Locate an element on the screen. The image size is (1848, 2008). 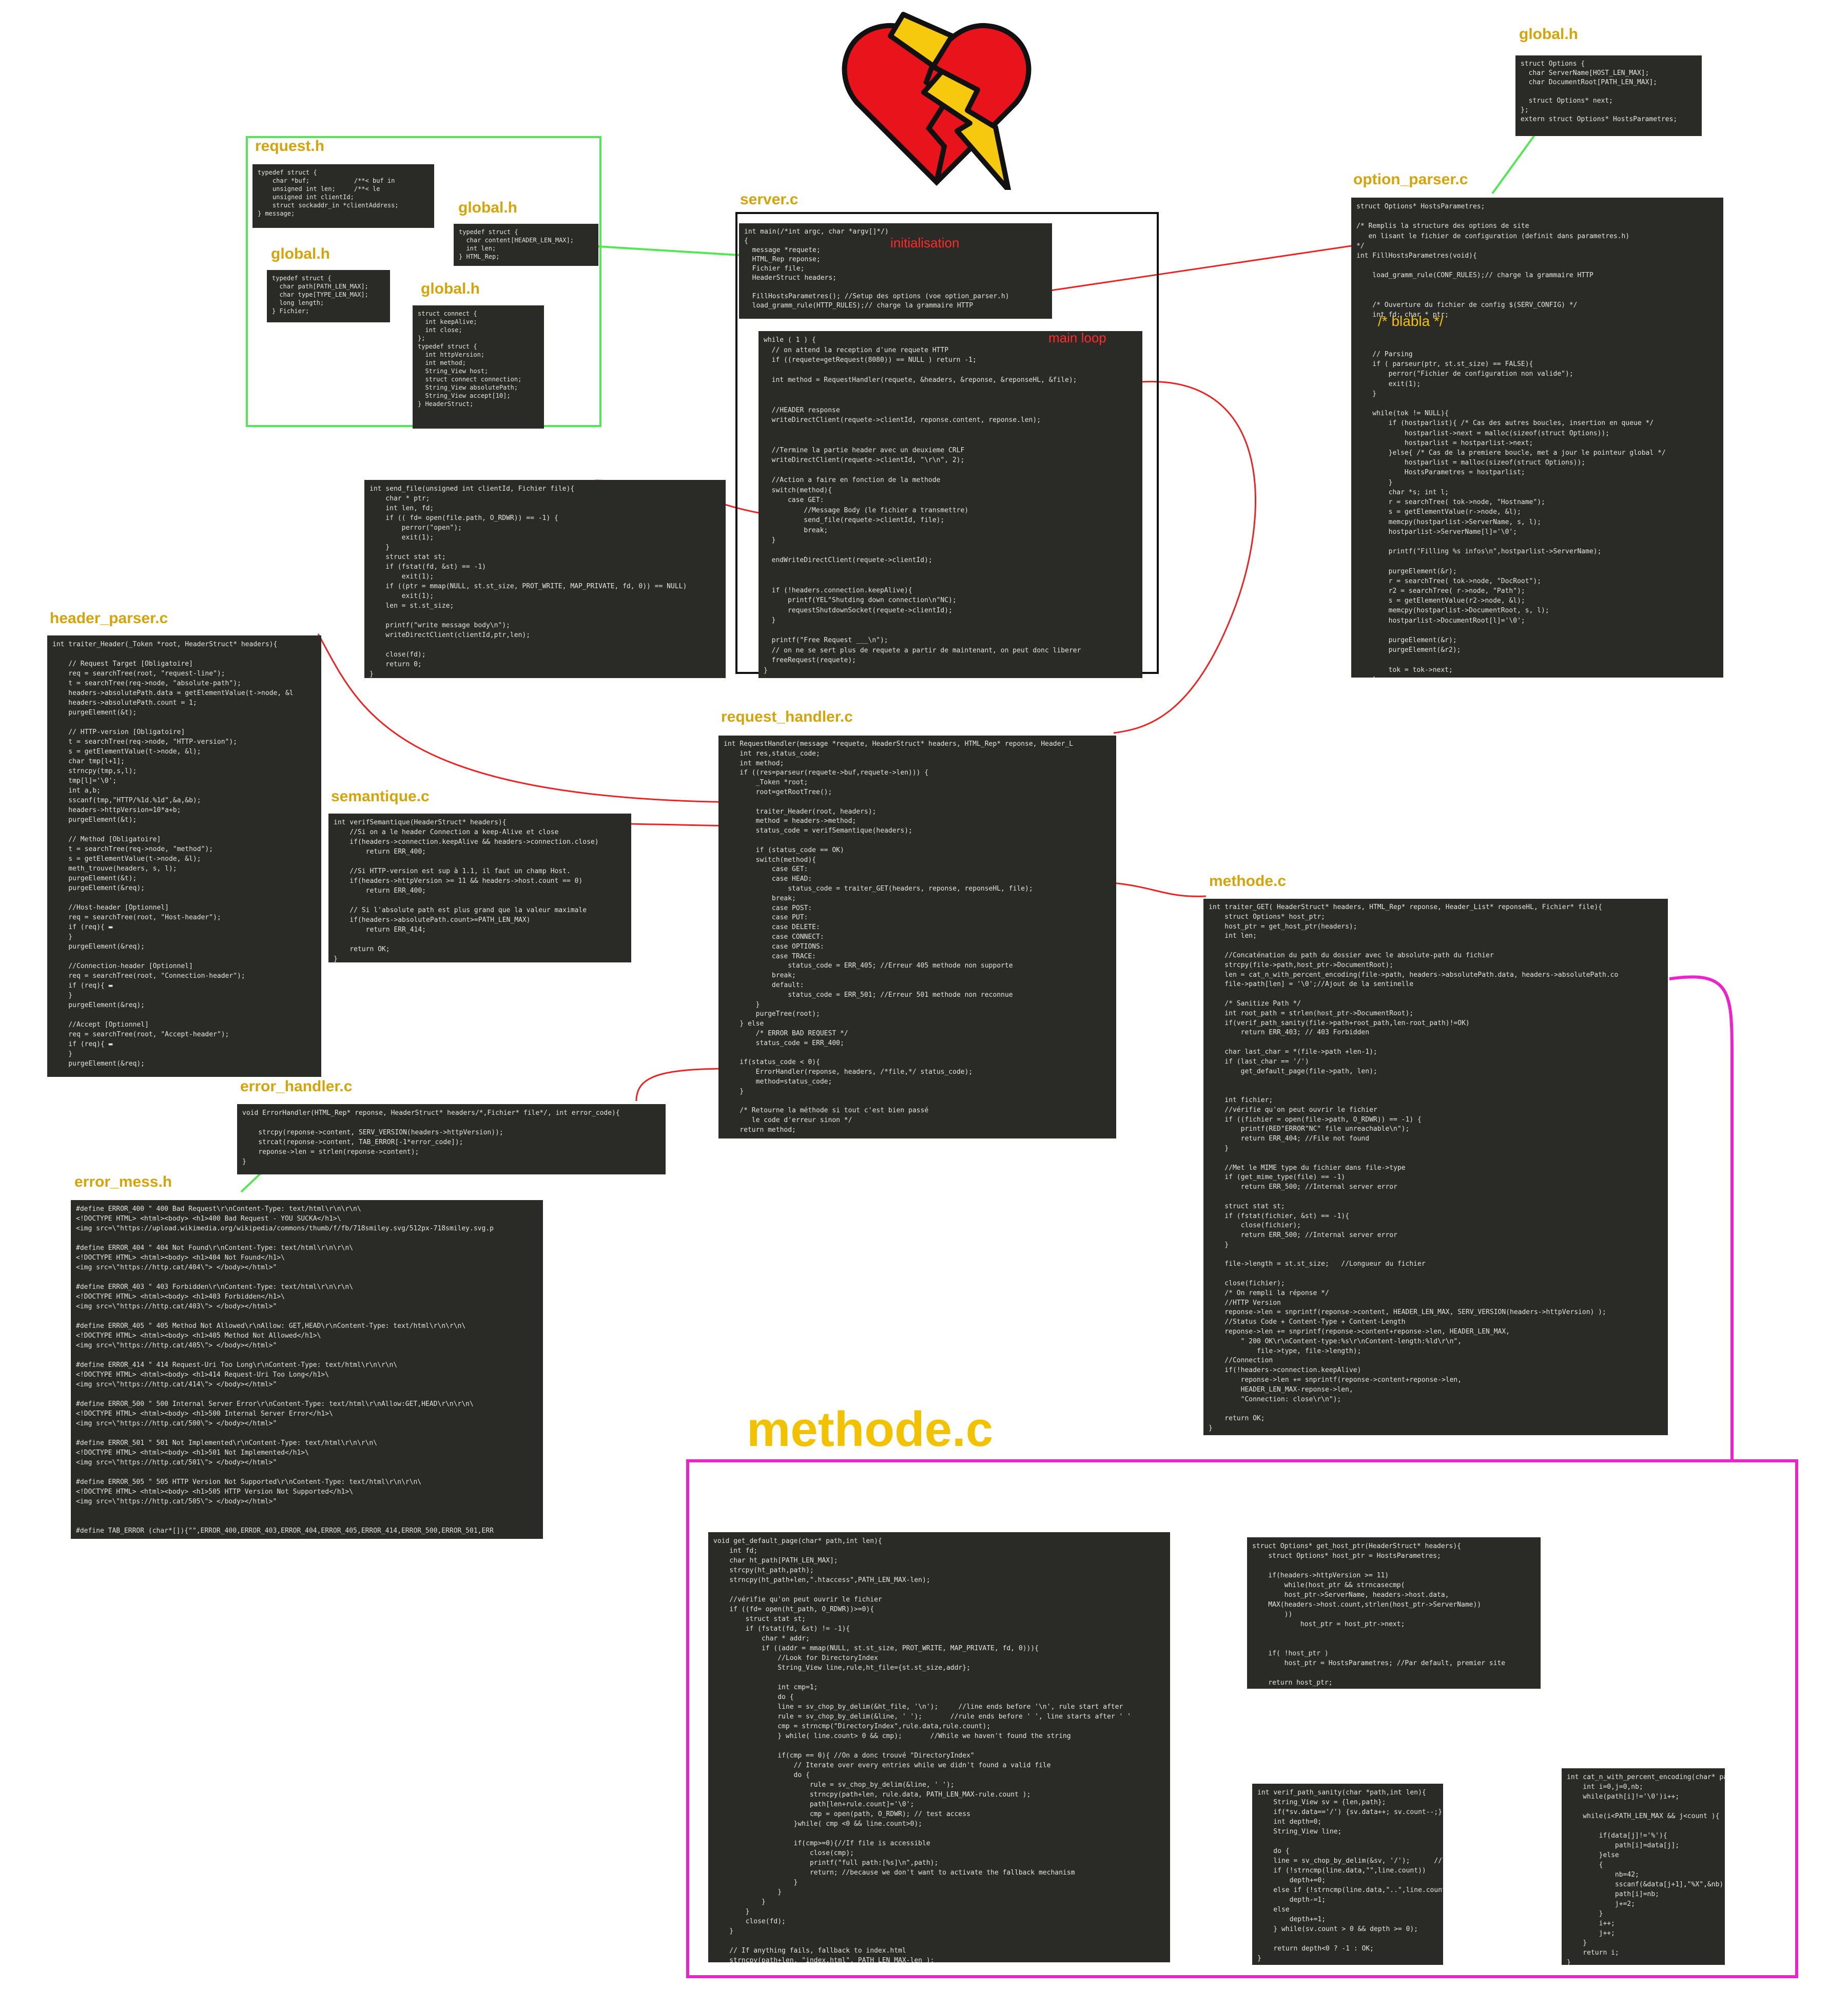
request-h-title: request.h is located at coordinates (290, 146).